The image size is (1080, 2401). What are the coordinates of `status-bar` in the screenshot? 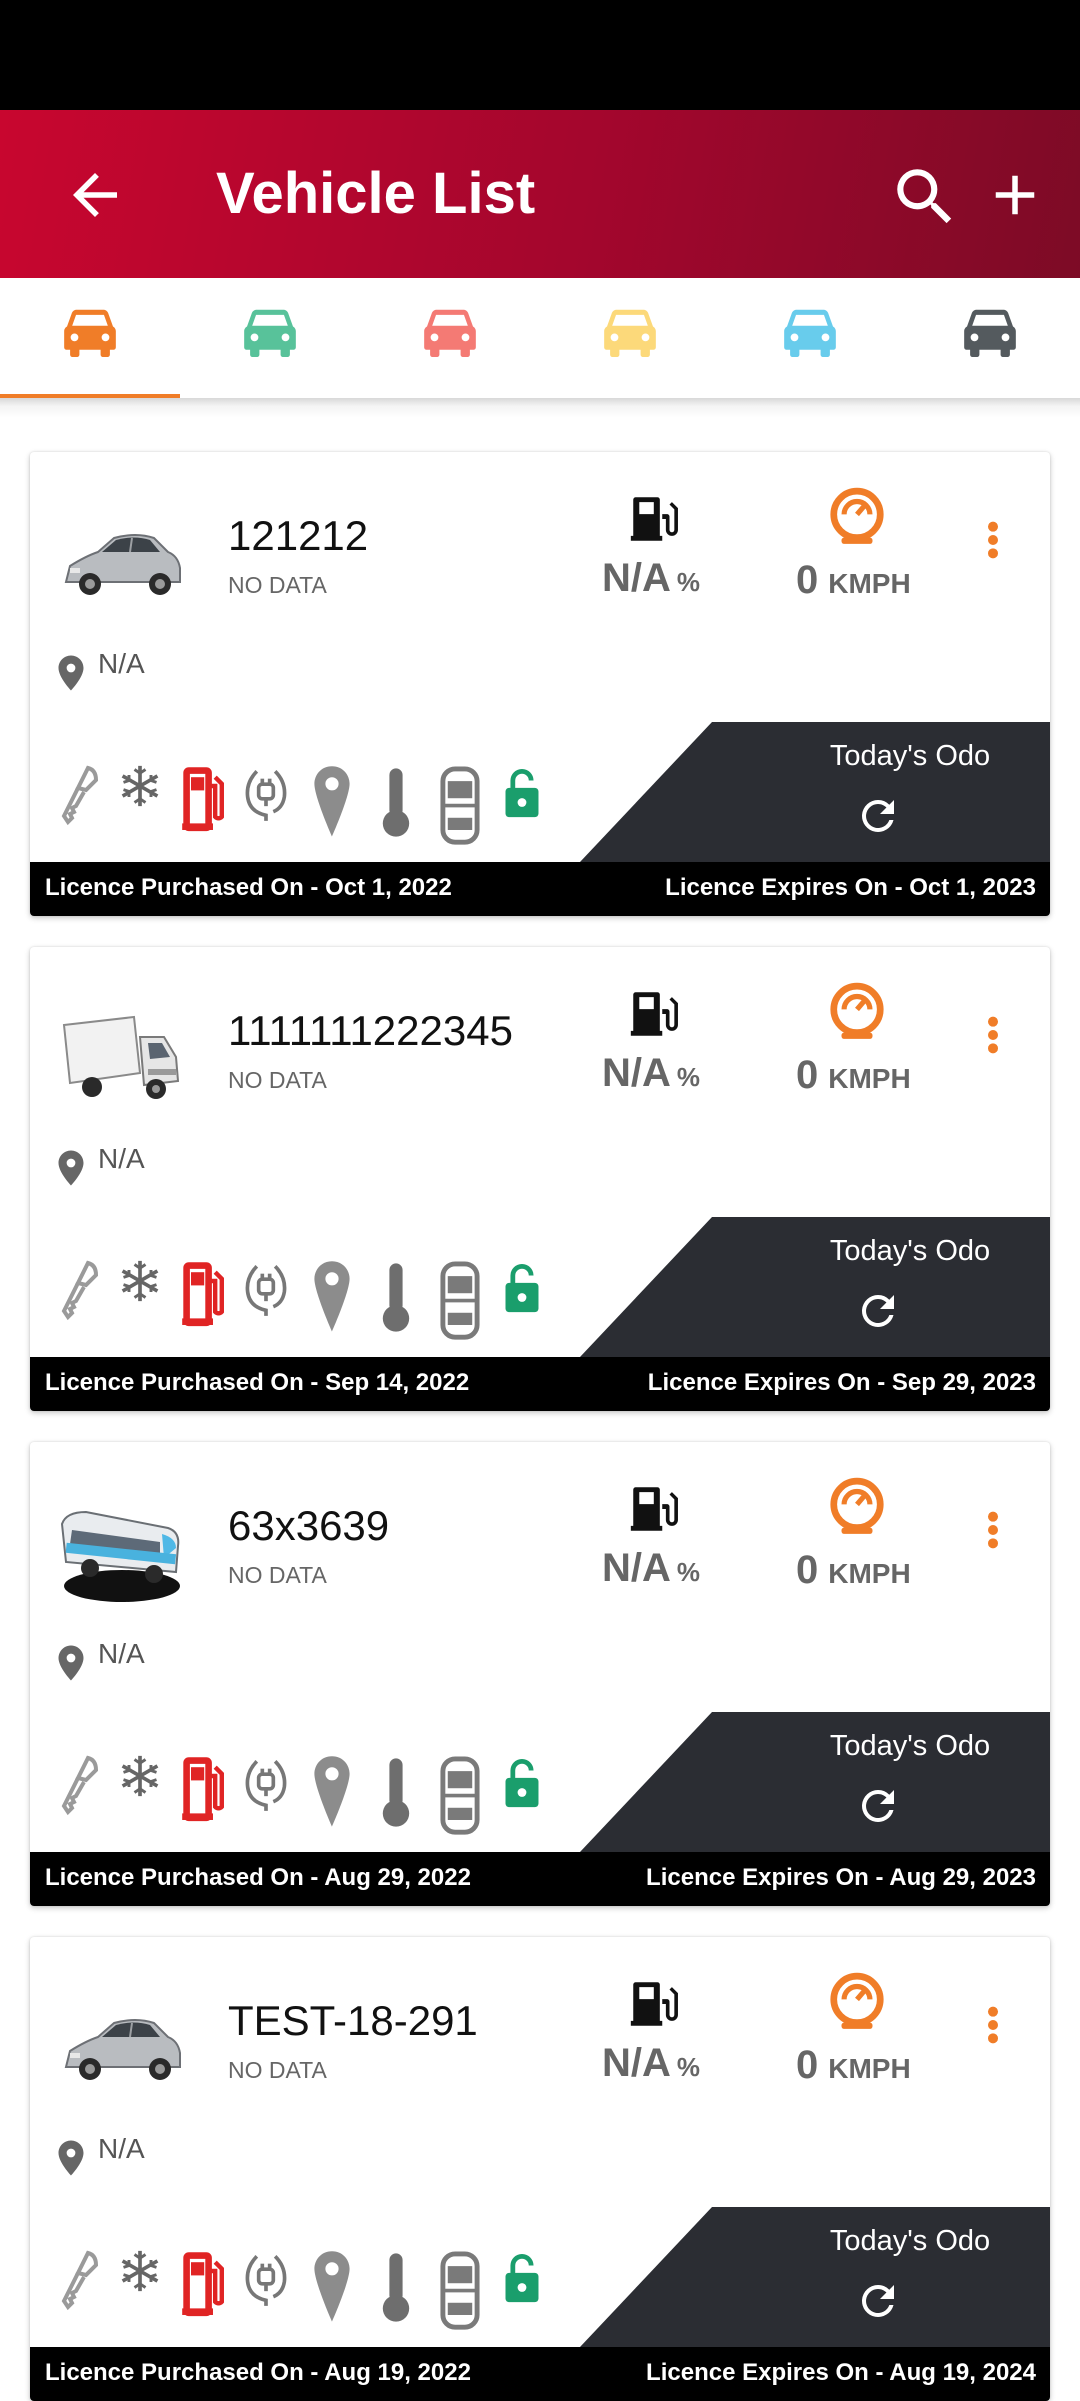 It's located at (540, 55).